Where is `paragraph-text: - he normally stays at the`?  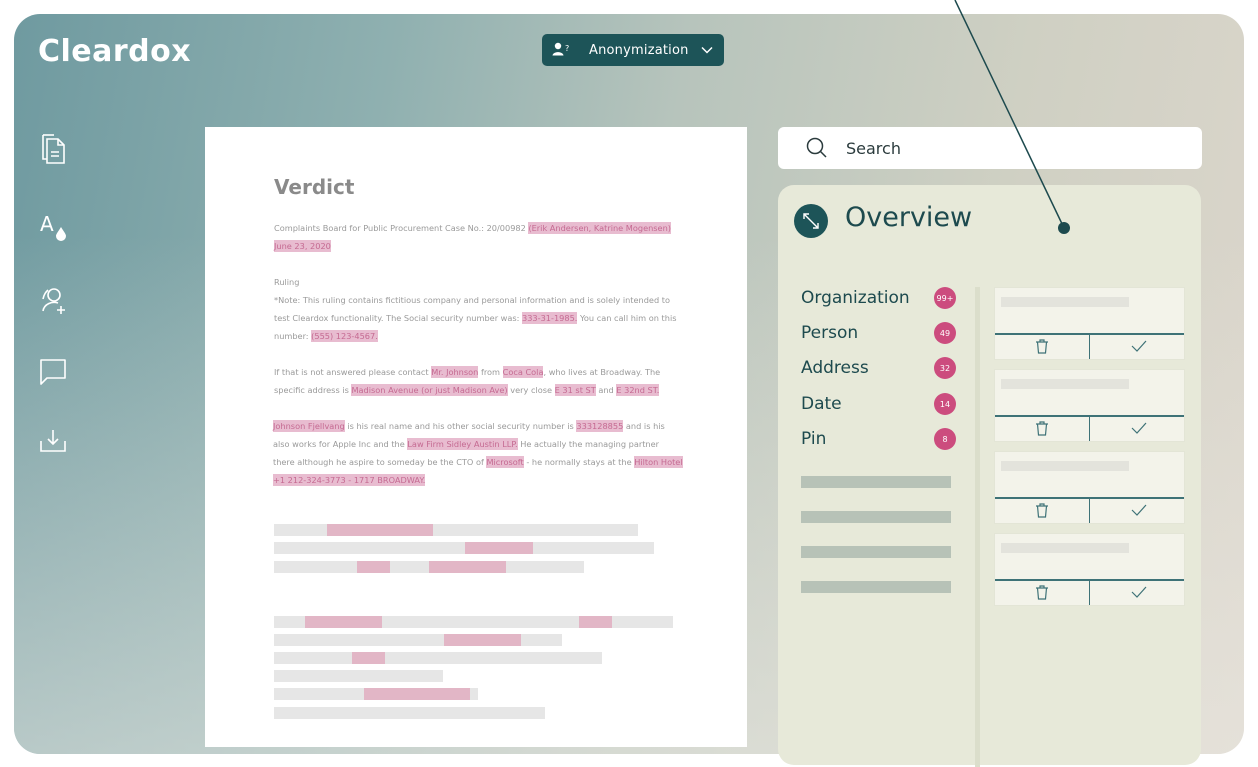
paragraph-text: - he normally stays at the is located at coordinates (579, 462).